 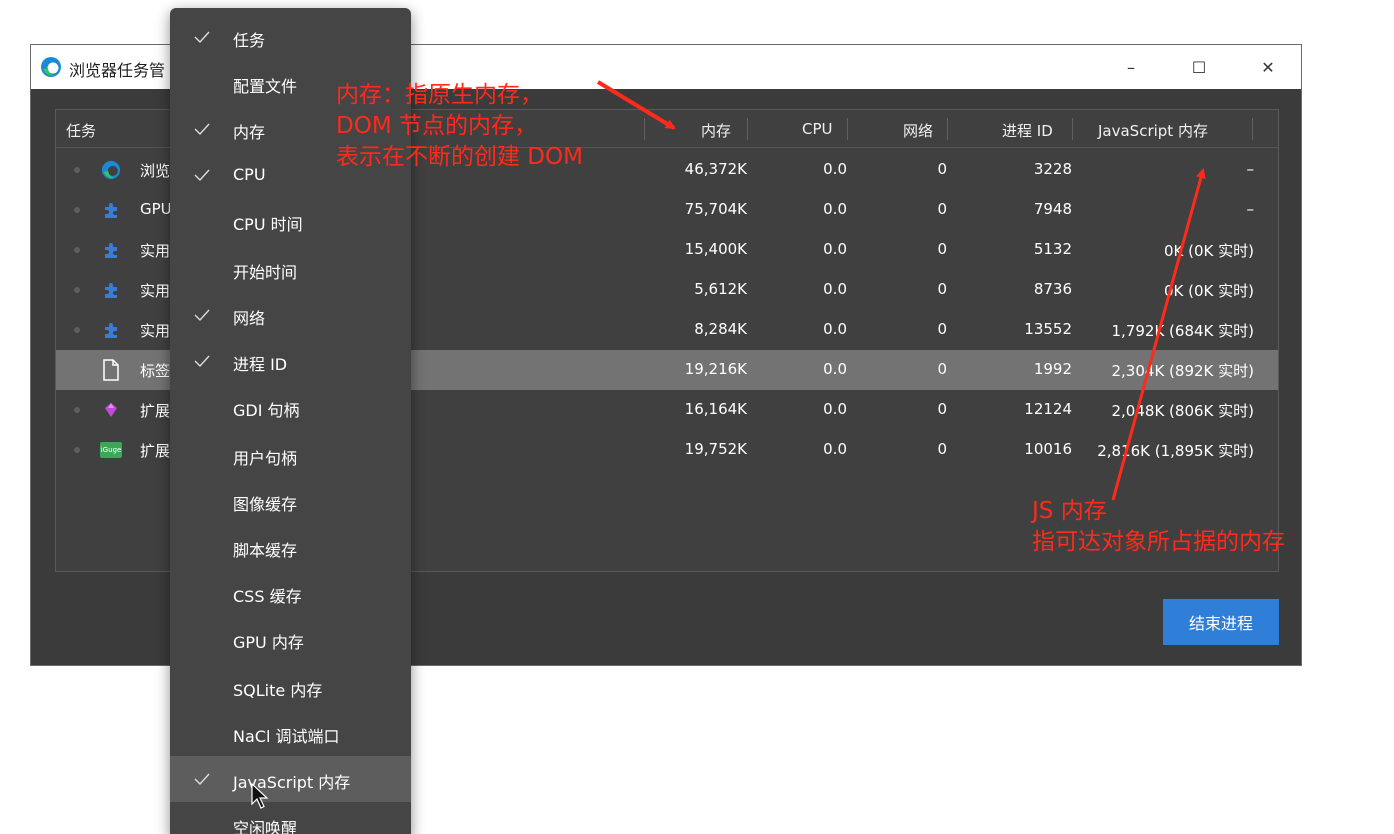 What do you see at coordinates (1052, 209) in the screenshot?
I see `pid-value: 7948` at bounding box center [1052, 209].